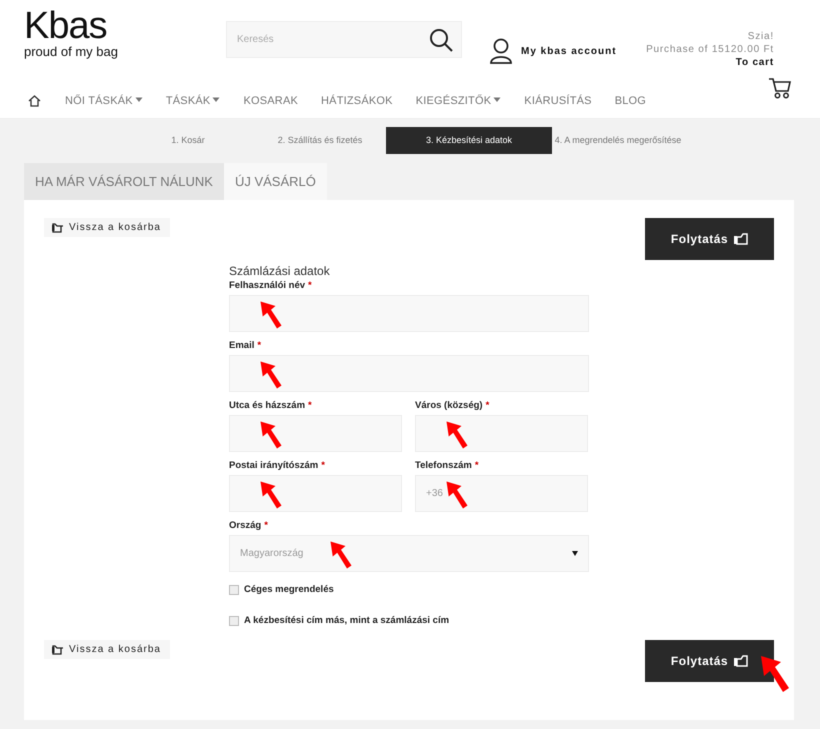  I want to click on nav-item: HÁTIZSÁKOK, so click(357, 101).